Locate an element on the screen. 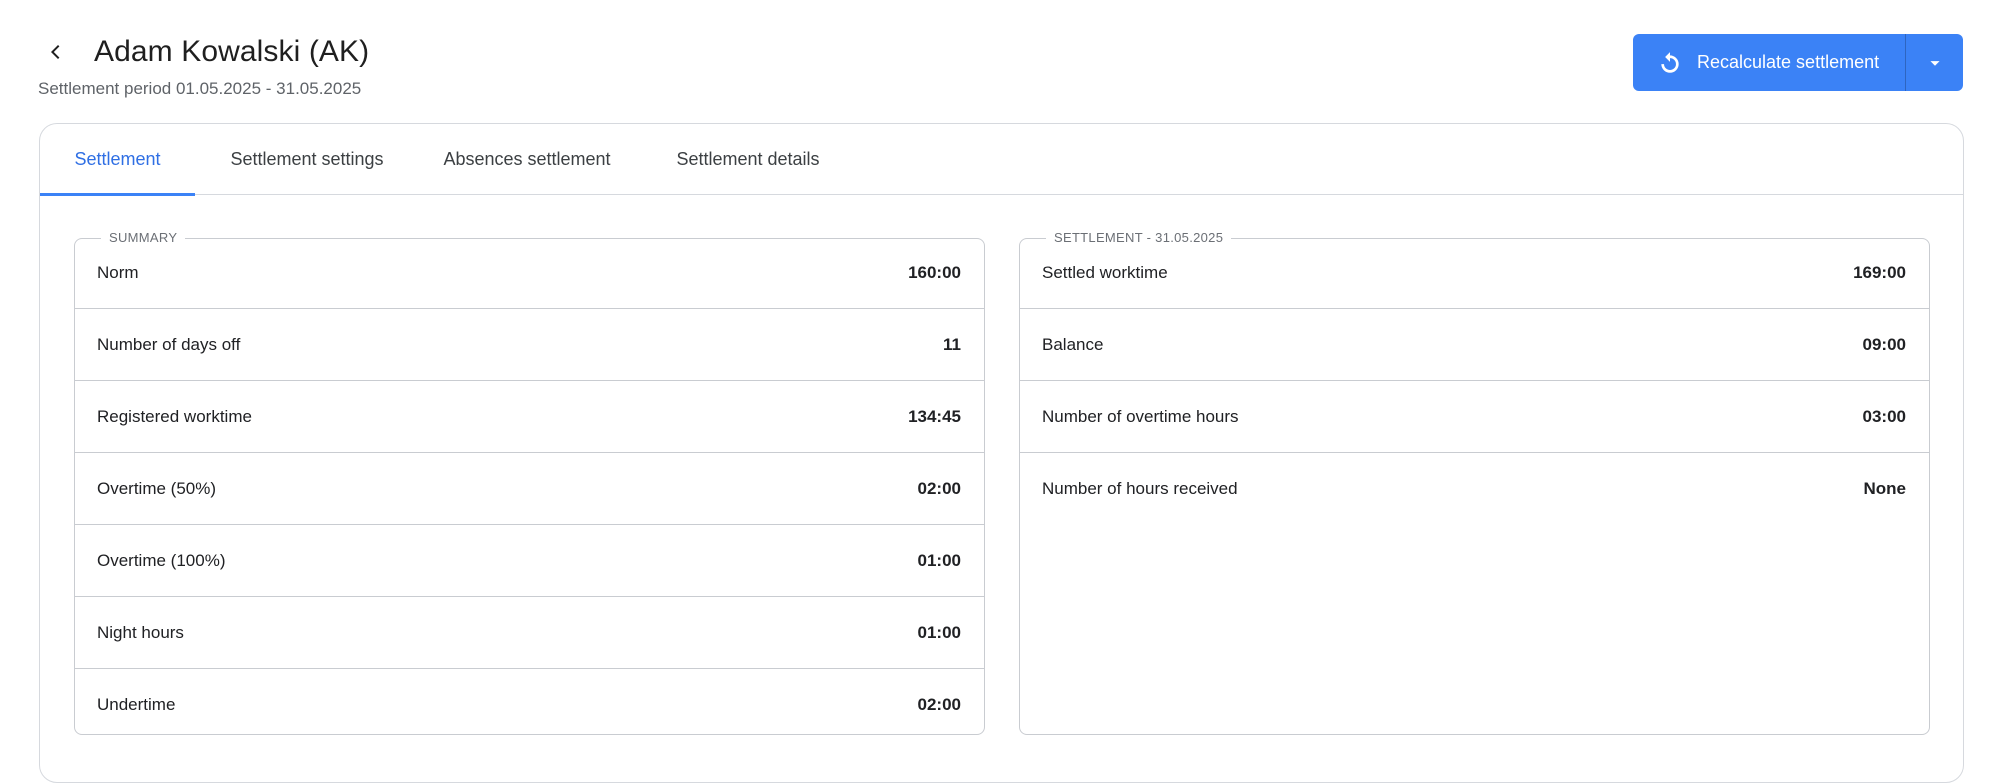 The height and width of the screenshot is (783, 2000). table-row: Undertime 02:00 is located at coordinates (529, 705).